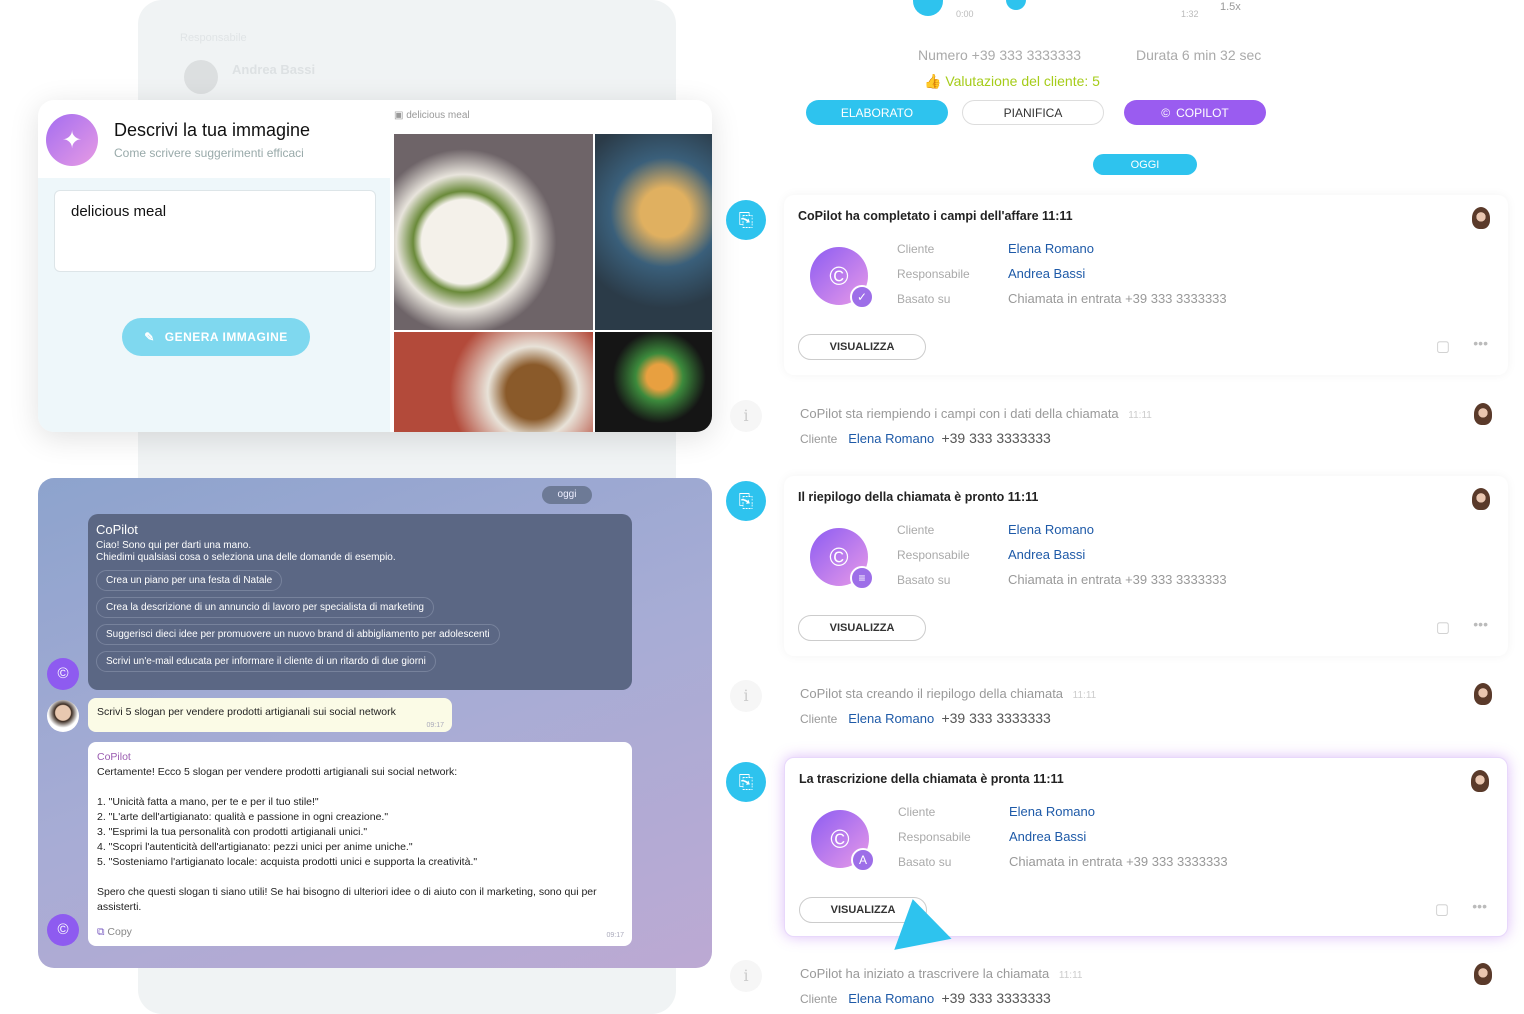 The width and height of the screenshot is (1524, 1014). What do you see at coordinates (1202, 112) in the screenshot?
I see `copilot-button-label: COPILOT` at bounding box center [1202, 112].